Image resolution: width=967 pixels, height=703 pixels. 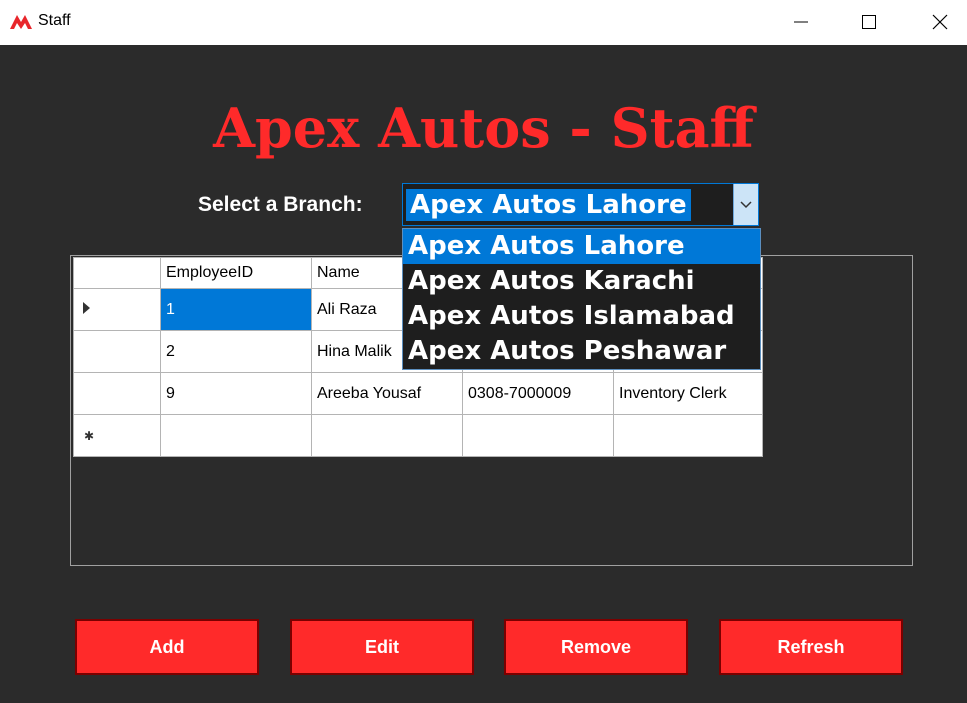 I want to click on chevron-down-icon, so click(x=746, y=205).